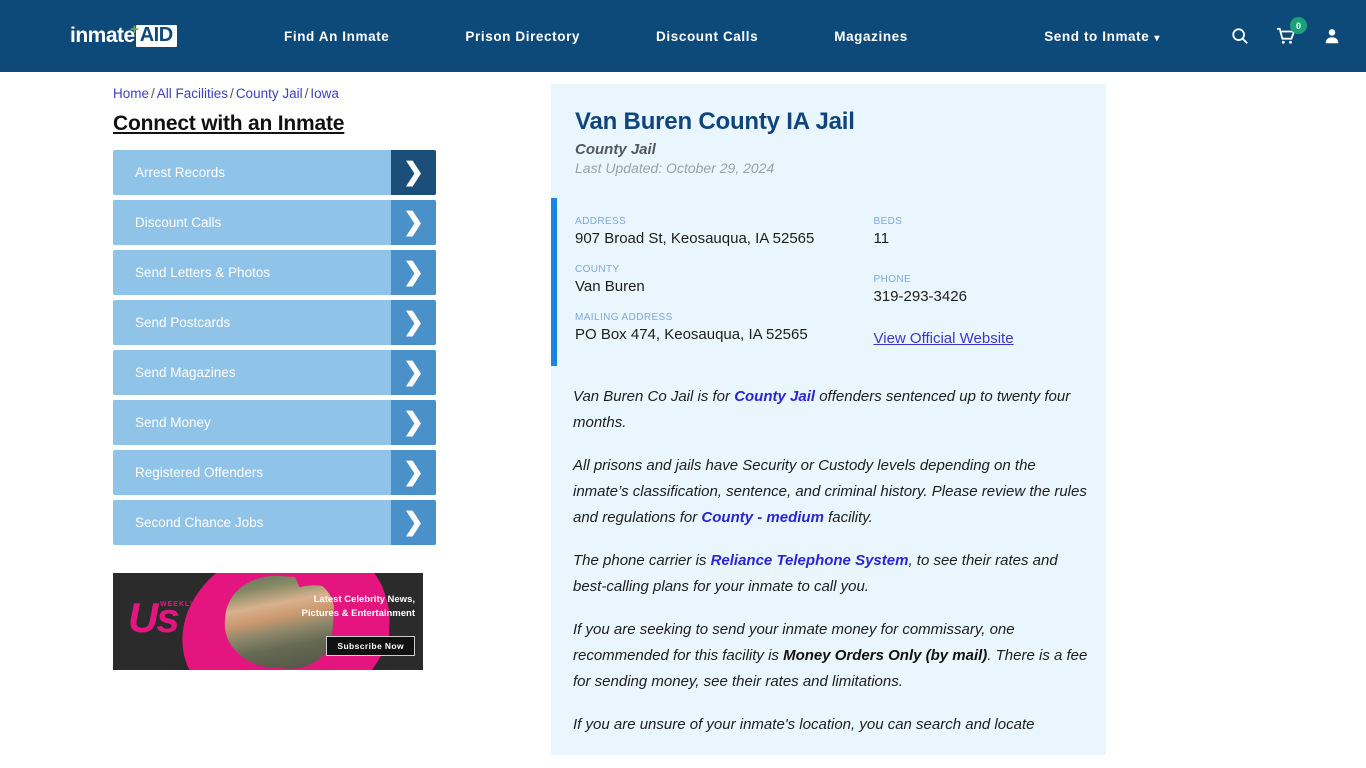  Describe the element at coordinates (274, 322) in the screenshot. I see `sidebar-item-send-postcards: Send Postcards ❯` at that location.